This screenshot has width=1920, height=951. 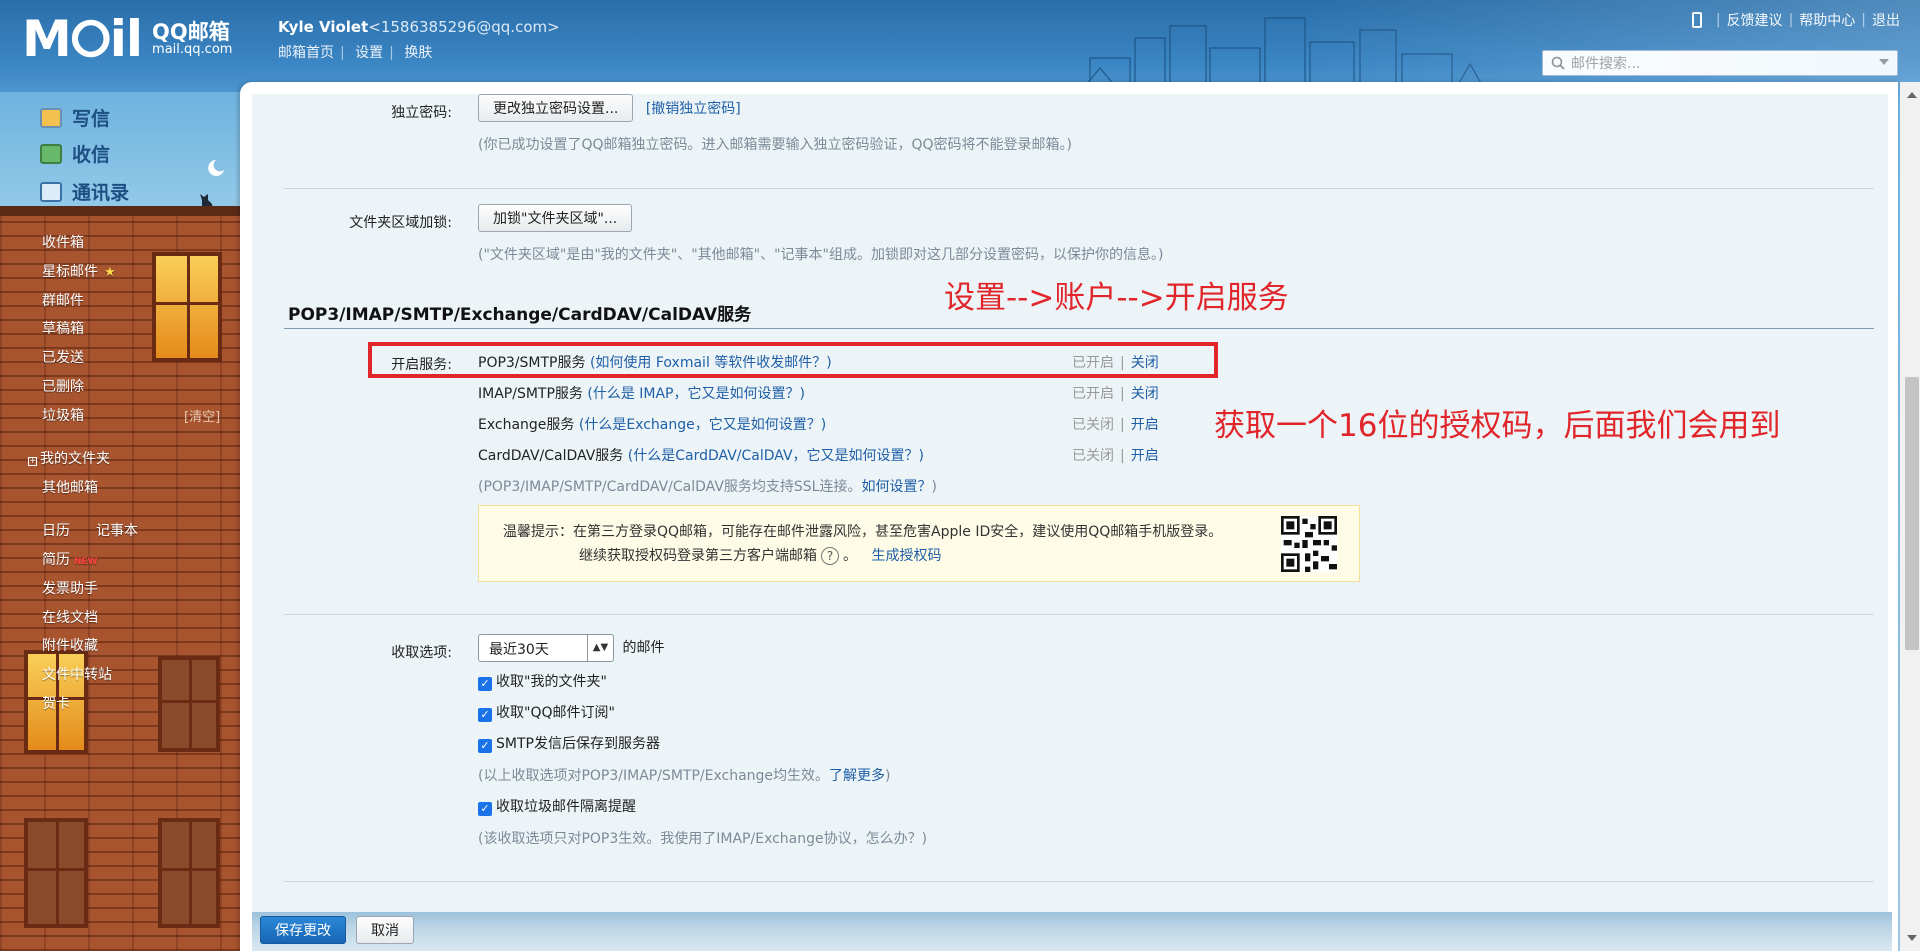 What do you see at coordinates (684, 775) in the screenshot?
I see `recv-options-hint: (以上收取选项对POP3/IMAP/SMTP/Exchange均生效。了解更多)` at bounding box center [684, 775].